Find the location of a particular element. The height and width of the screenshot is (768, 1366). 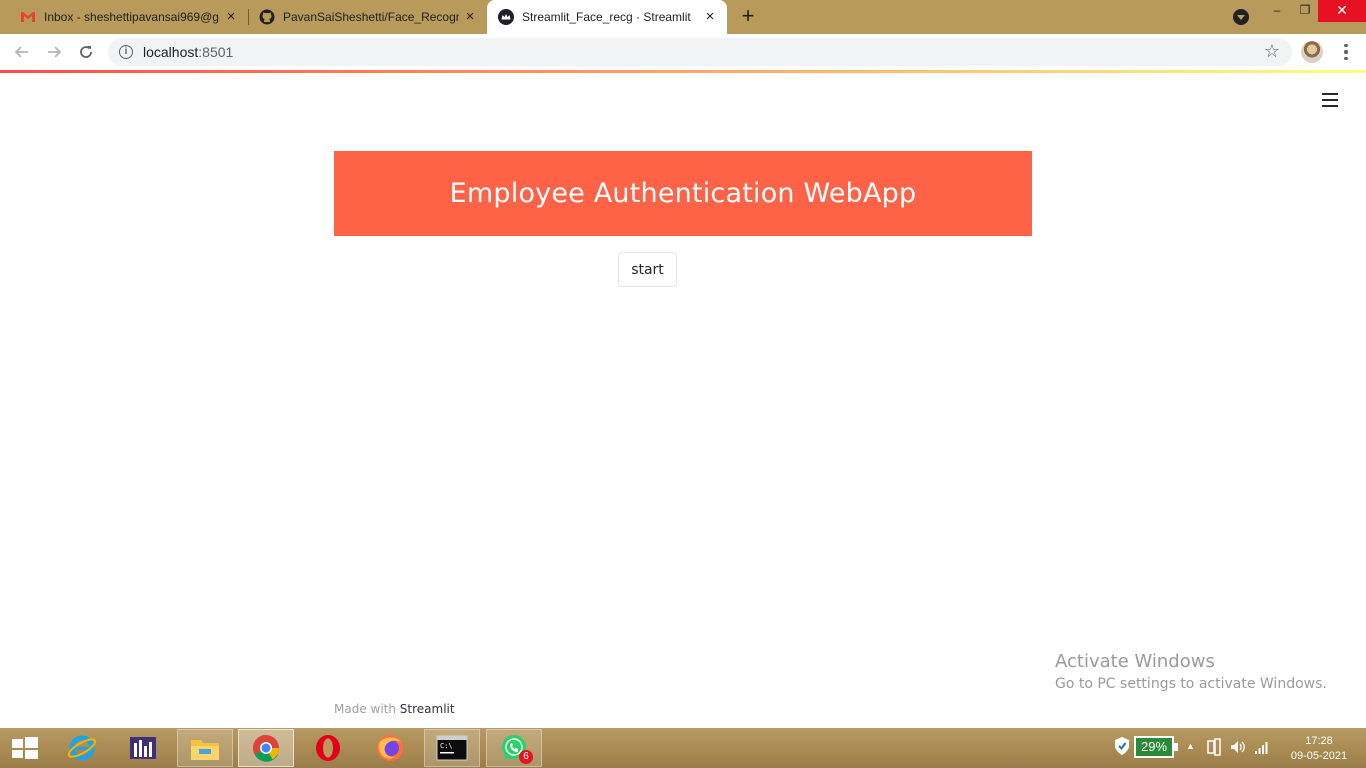

shield-icon is located at coordinates (1122, 747).